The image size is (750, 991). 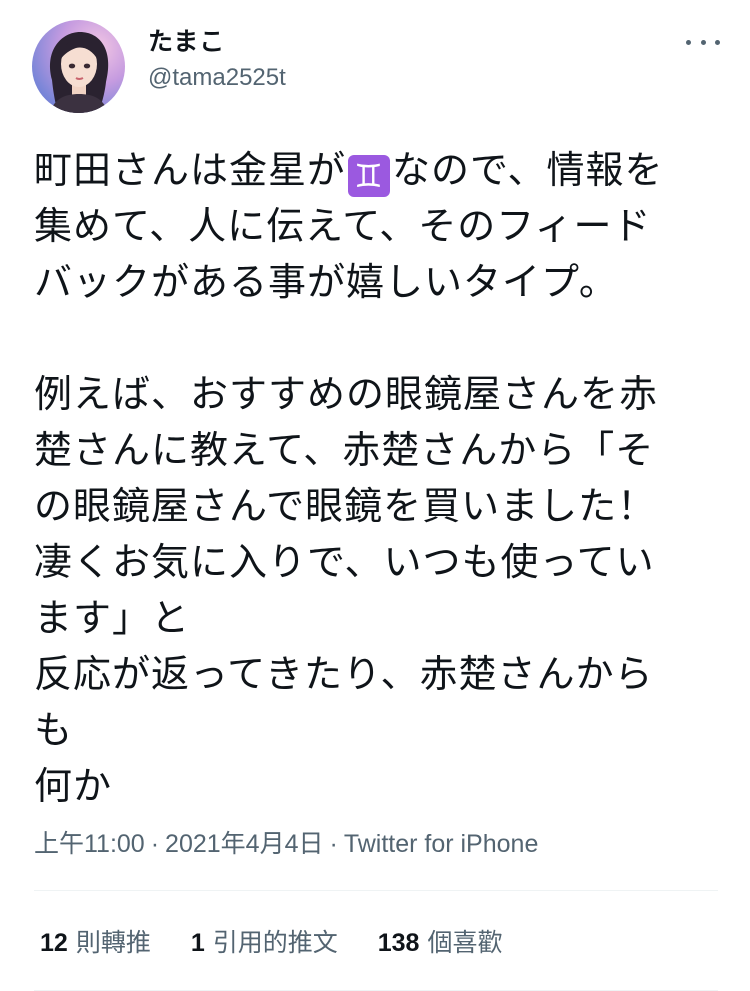 What do you see at coordinates (369, 176) in the screenshot?
I see `gemini-emoji-icon: ♊` at bounding box center [369, 176].